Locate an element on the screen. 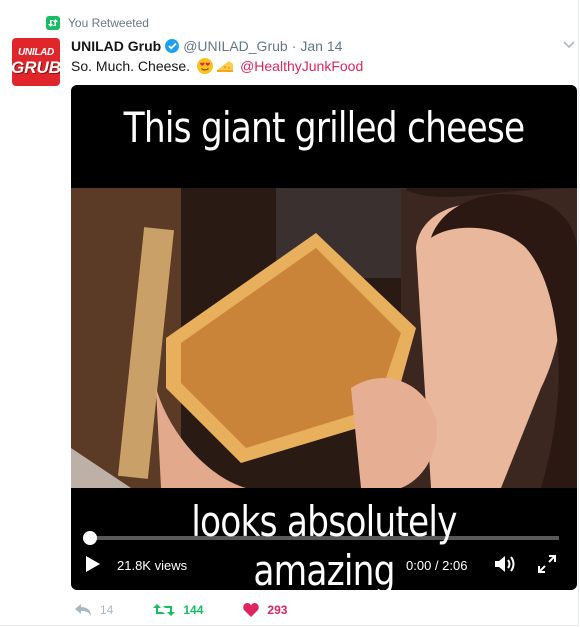 The width and height of the screenshot is (580, 627). cheese-emoji-icon is located at coordinates (225, 66).